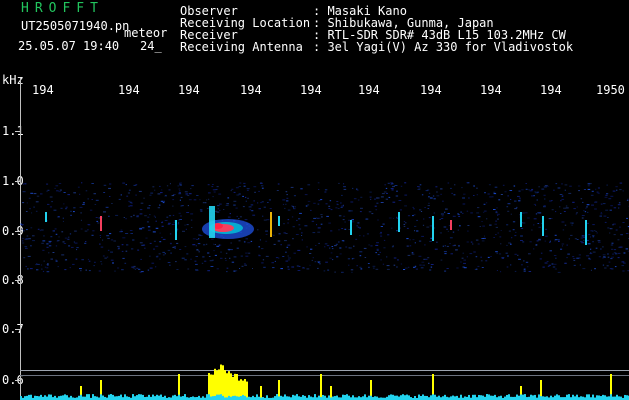  I want to click on extra-code: 24_, so click(151, 46).